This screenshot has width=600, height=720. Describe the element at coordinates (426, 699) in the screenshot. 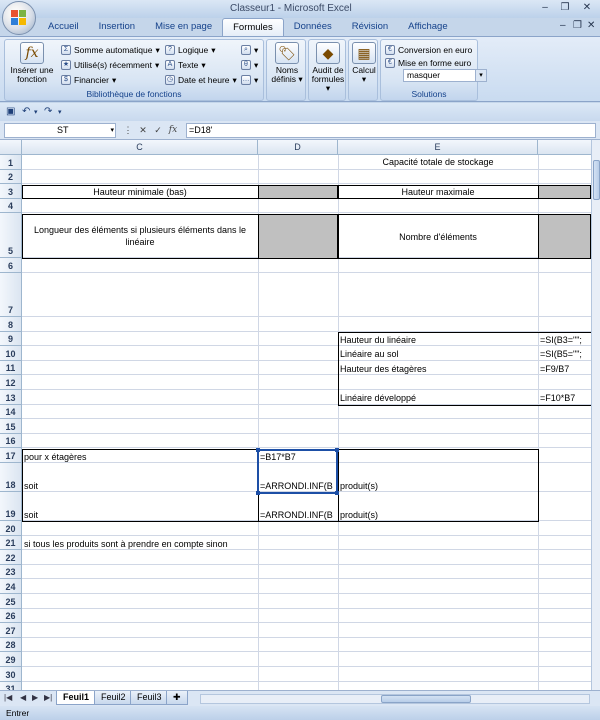

I see `scrollbar-thumb` at that location.